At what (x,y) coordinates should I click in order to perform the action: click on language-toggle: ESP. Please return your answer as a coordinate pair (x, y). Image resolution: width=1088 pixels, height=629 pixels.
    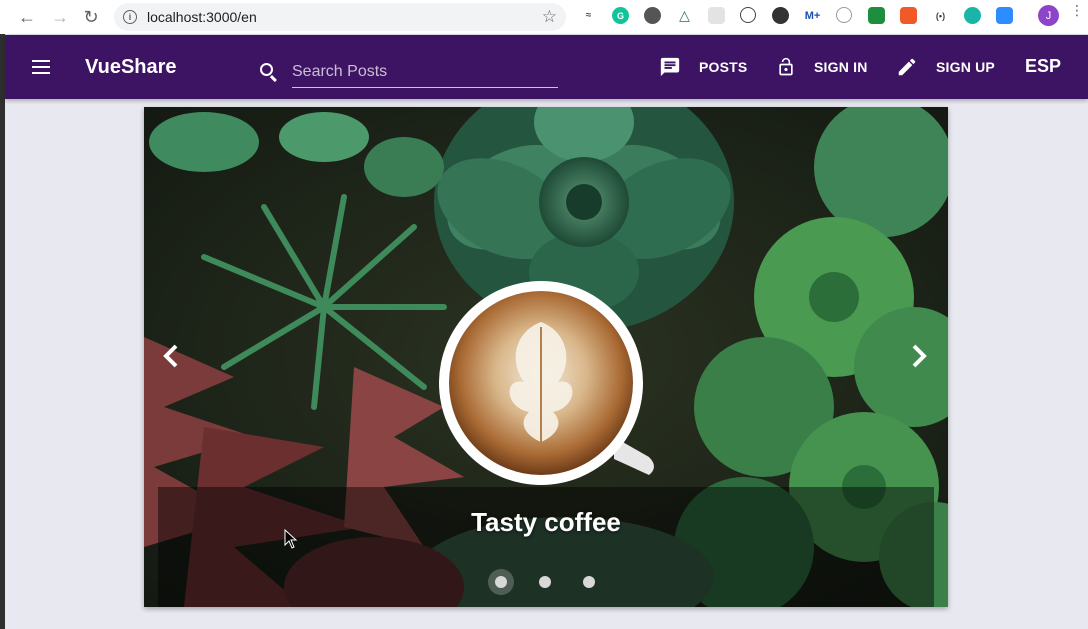
    Looking at the image, I should click on (1043, 66).